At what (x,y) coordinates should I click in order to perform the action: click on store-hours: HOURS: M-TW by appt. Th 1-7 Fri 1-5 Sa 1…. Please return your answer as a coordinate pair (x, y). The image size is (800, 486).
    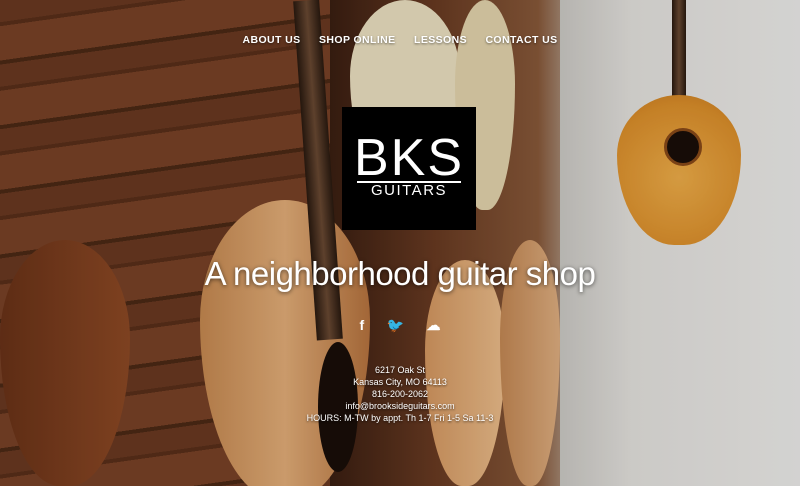
    Looking at the image, I should click on (400, 418).